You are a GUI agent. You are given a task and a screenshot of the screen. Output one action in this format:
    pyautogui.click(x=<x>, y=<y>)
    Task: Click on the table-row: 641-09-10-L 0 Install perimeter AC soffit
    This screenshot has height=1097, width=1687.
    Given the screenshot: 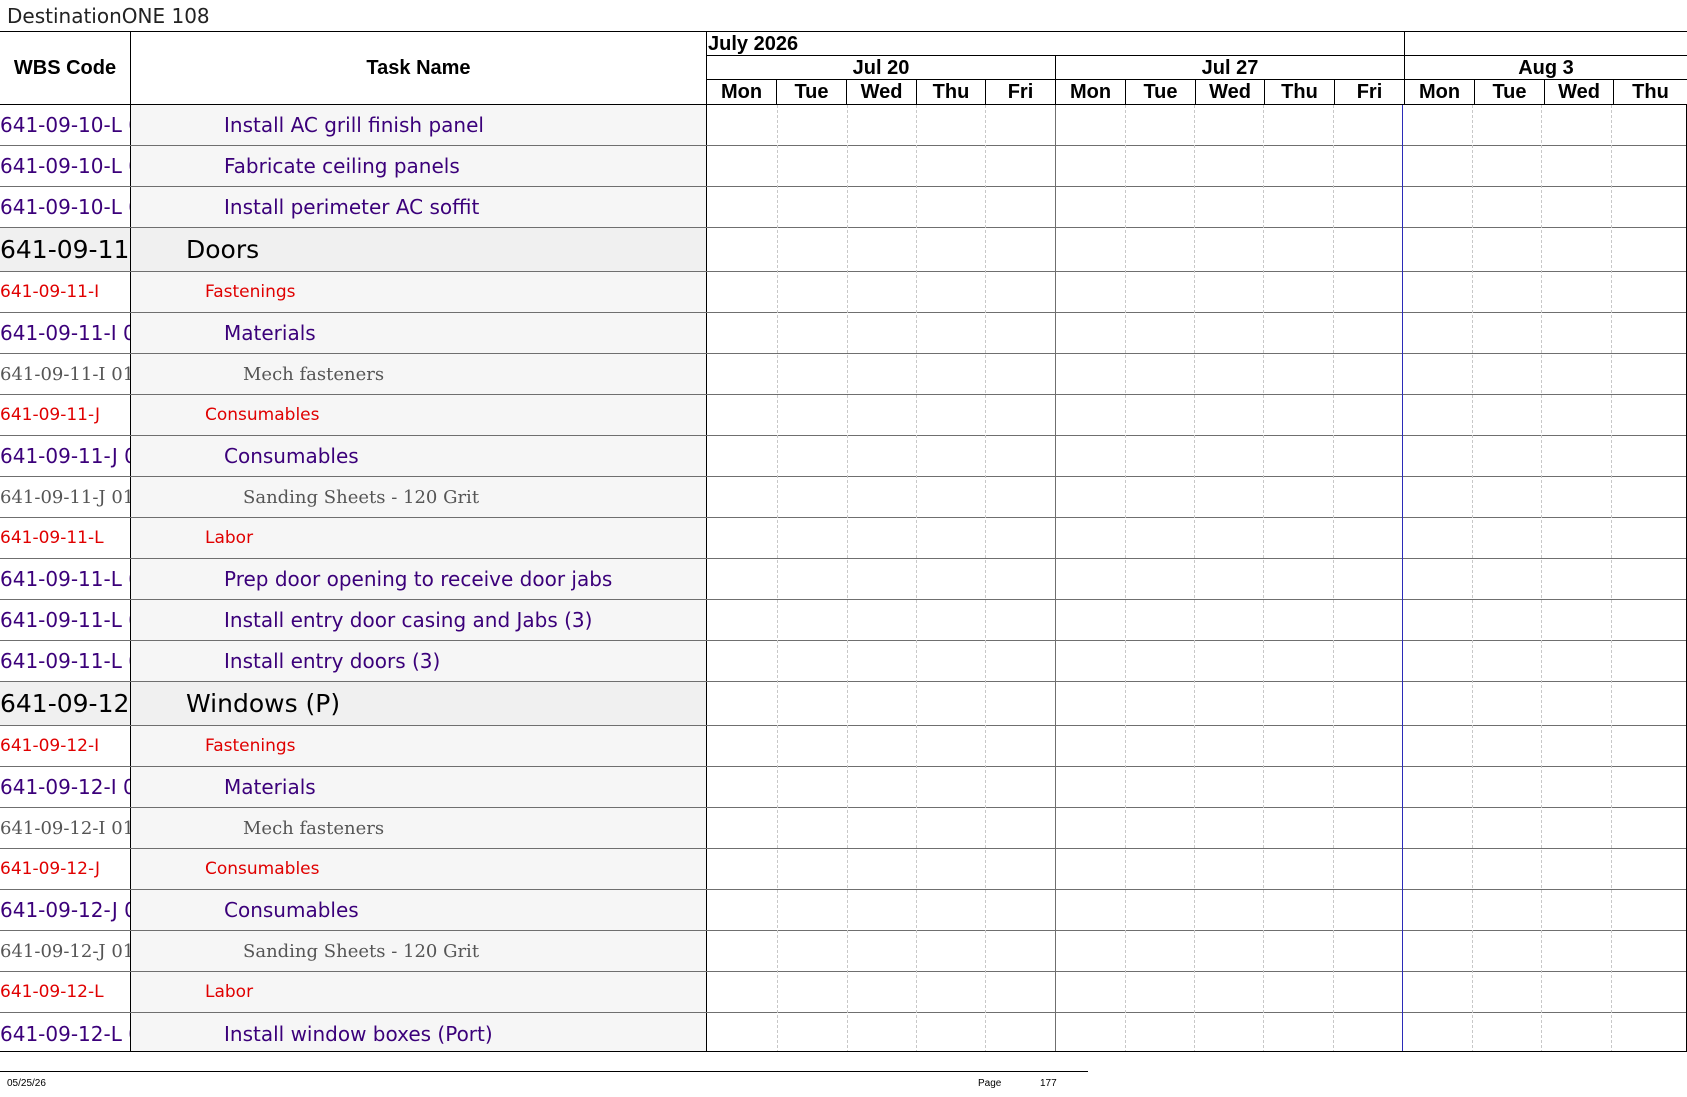 What is the action you would take?
    pyautogui.click(x=353, y=207)
    